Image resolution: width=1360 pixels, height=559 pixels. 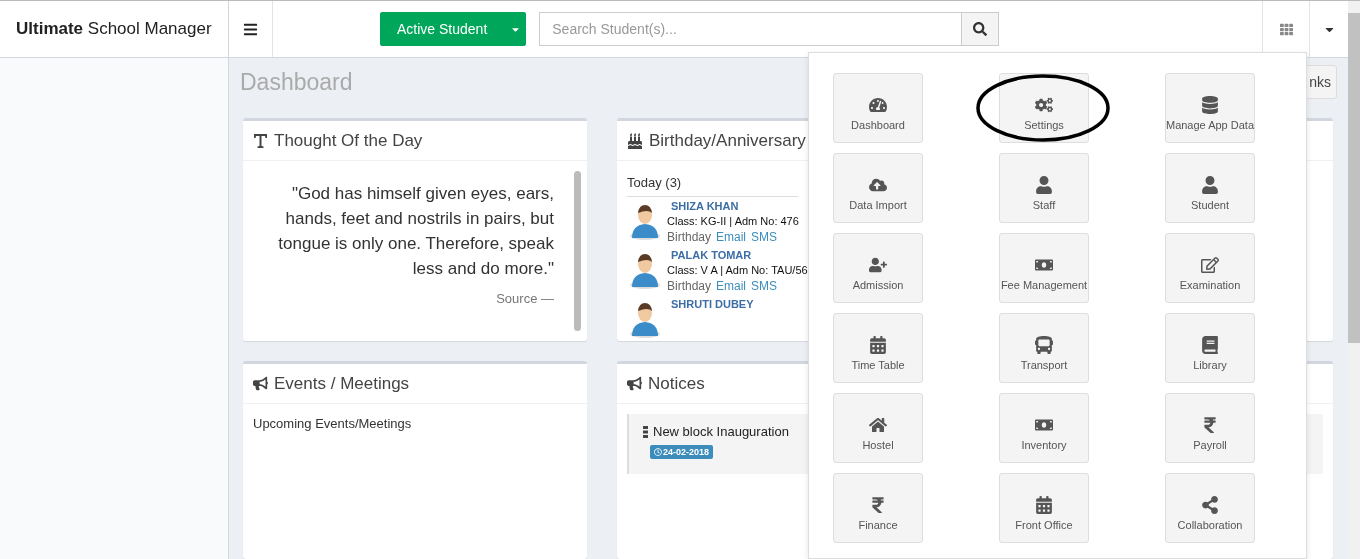 I want to click on section-subtitle: Upcoming Events/Meetings, so click(x=332, y=424).